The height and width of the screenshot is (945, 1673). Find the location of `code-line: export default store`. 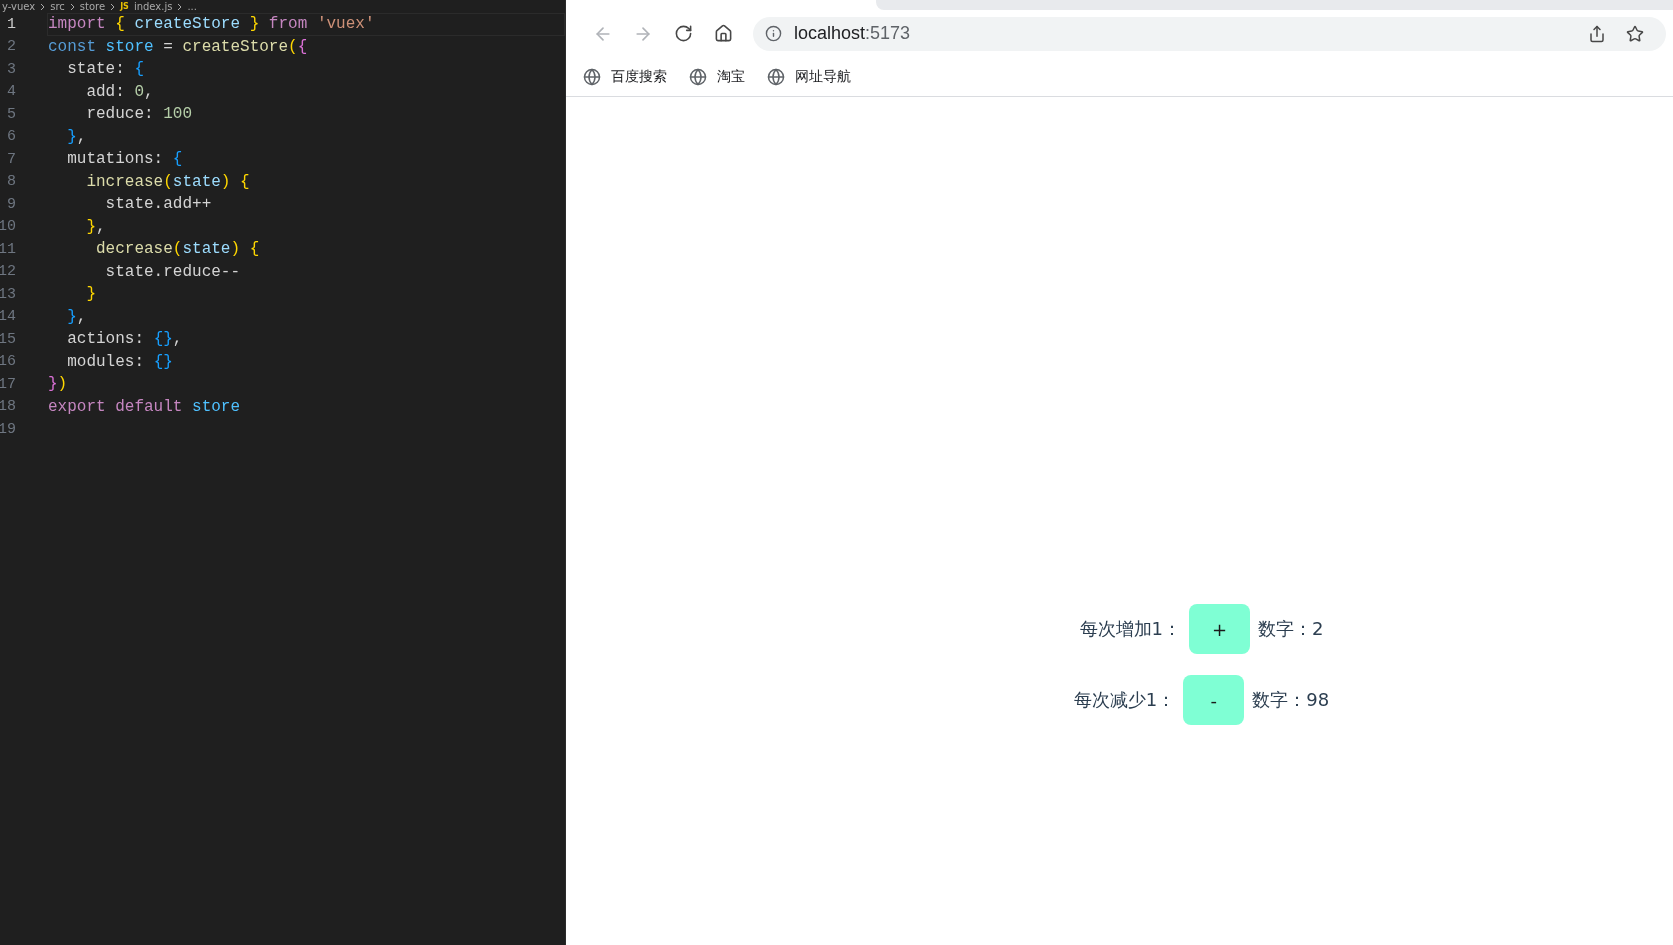

code-line: export default store is located at coordinates (144, 407).